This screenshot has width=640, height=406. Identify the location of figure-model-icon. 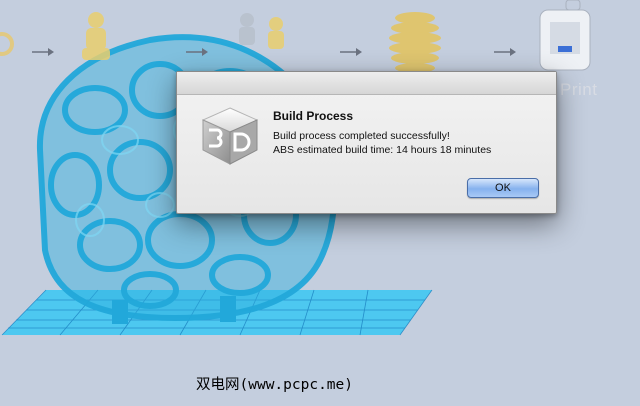
(96, 36).